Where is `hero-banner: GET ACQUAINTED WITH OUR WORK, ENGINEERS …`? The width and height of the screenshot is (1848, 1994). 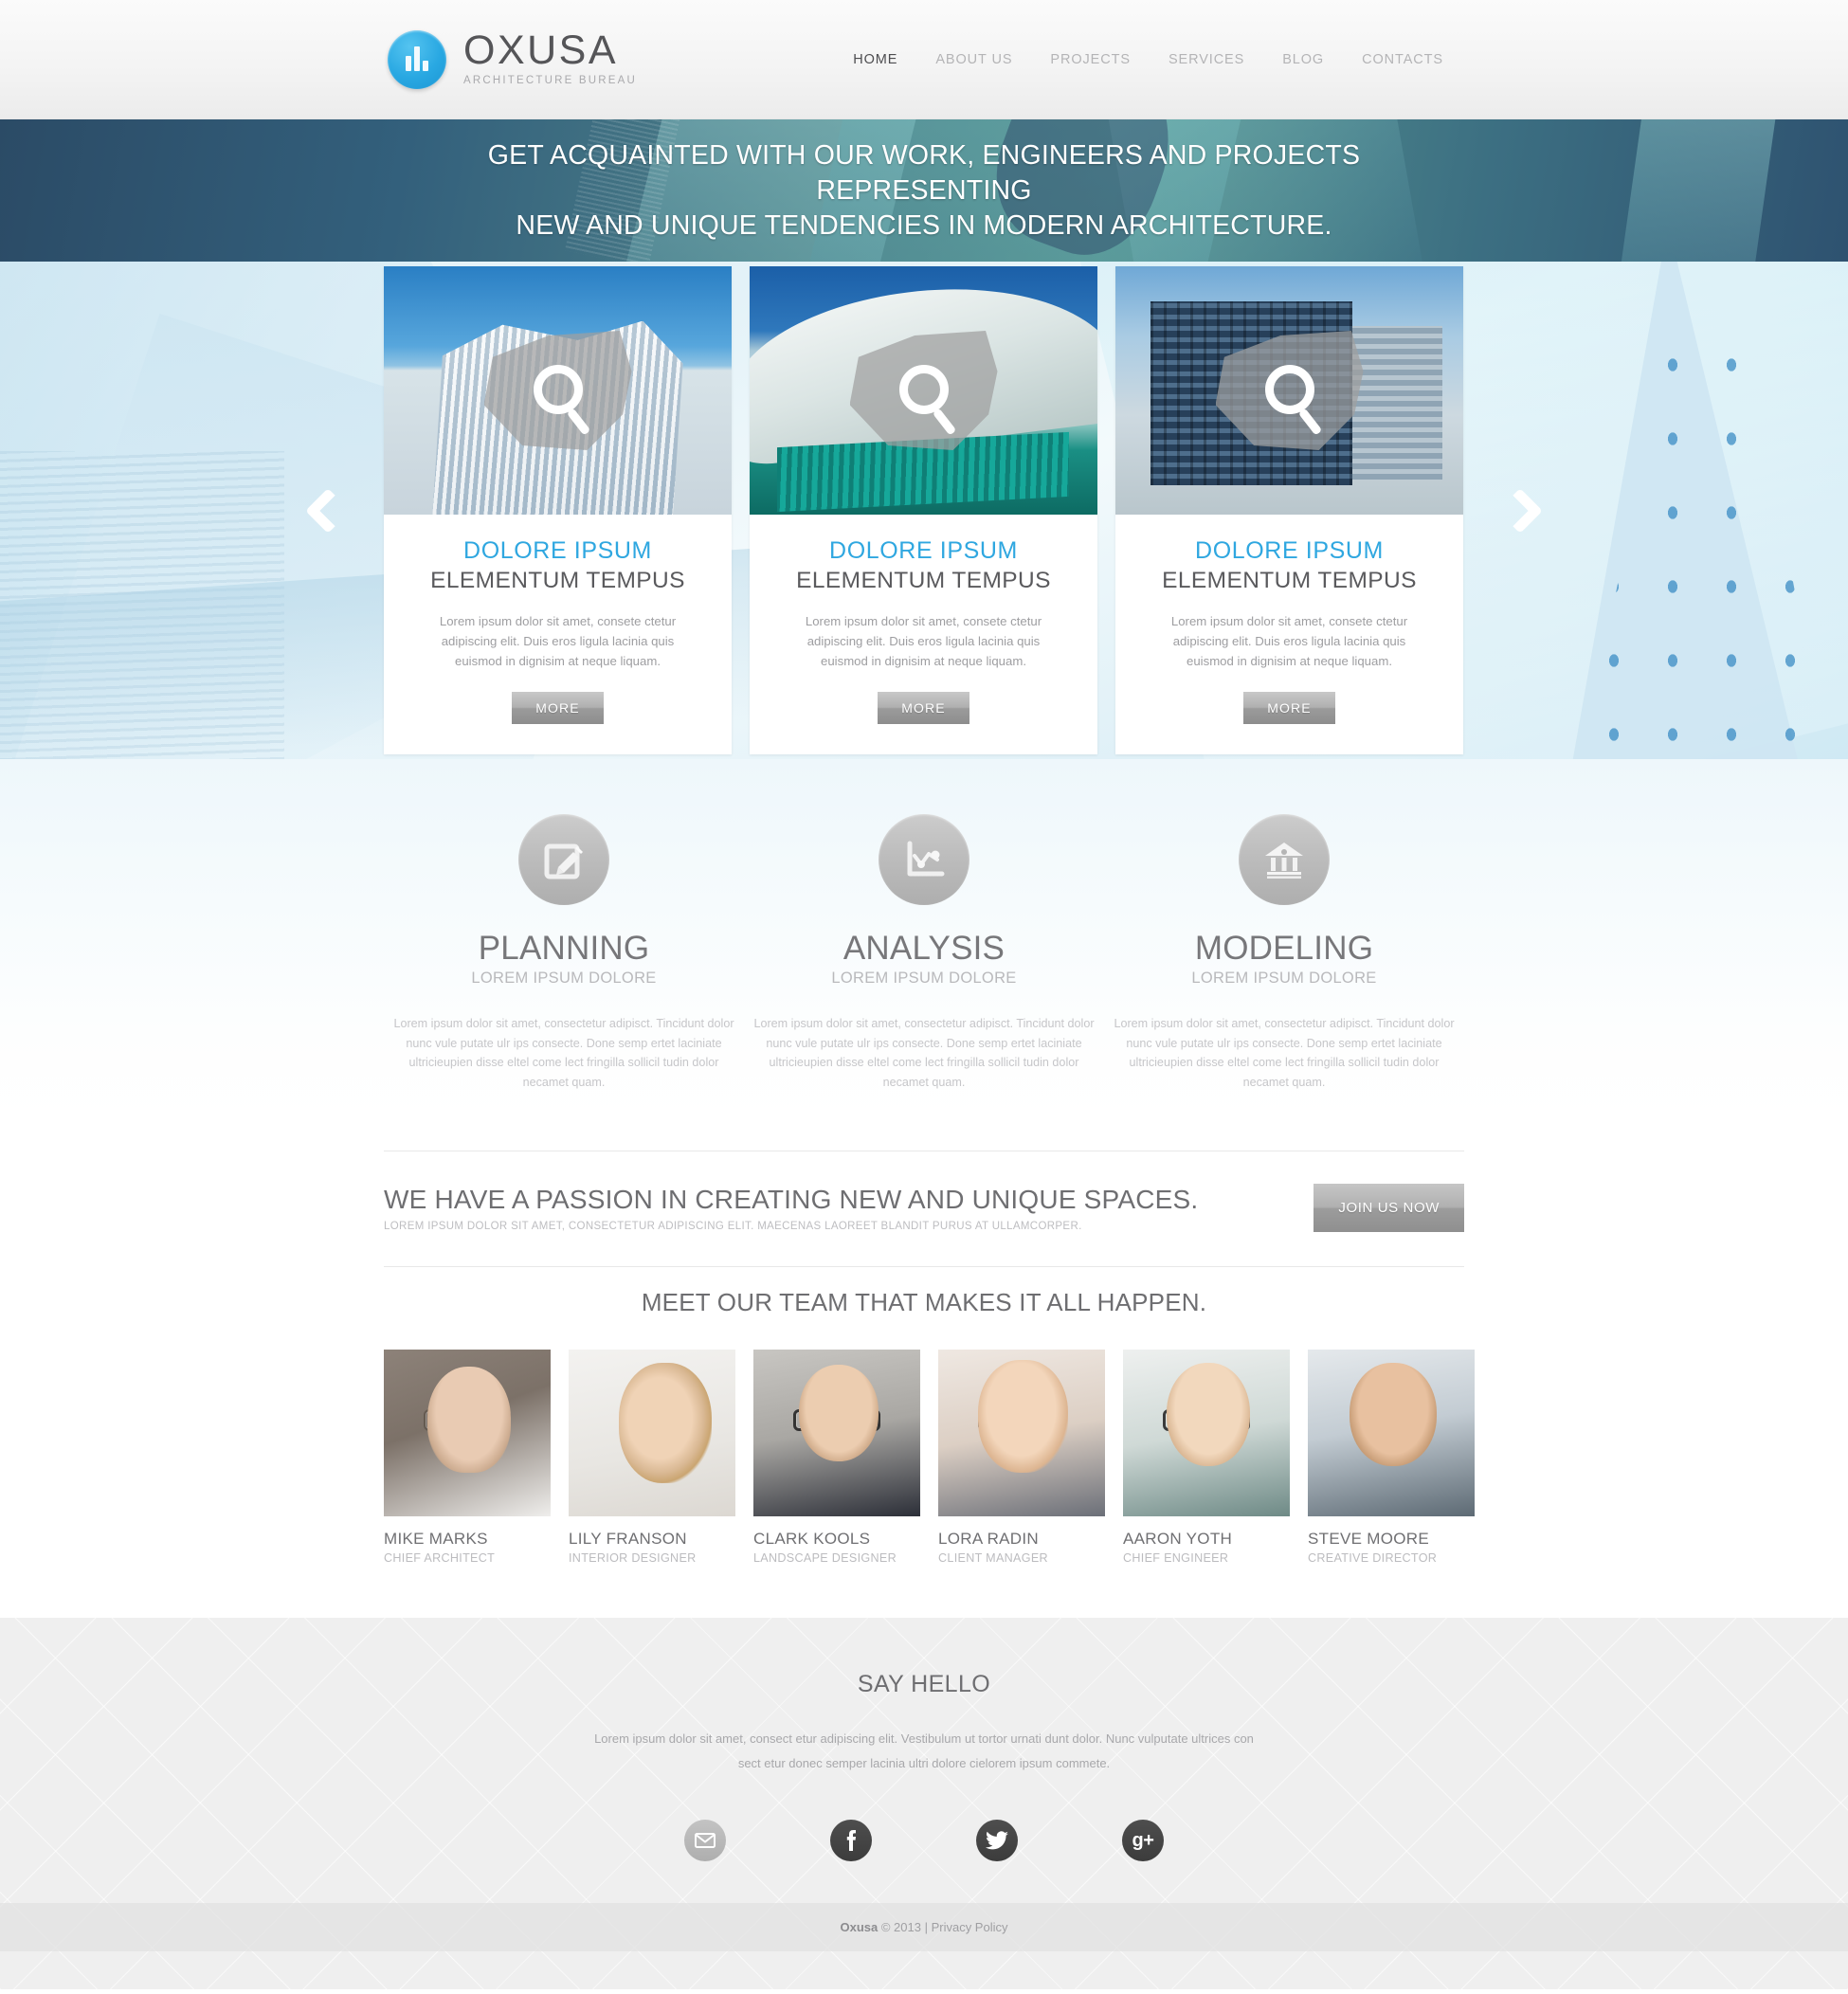 hero-banner: GET ACQUAINTED WITH OUR WORK, ENGINEERS … is located at coordinates (924, 190).